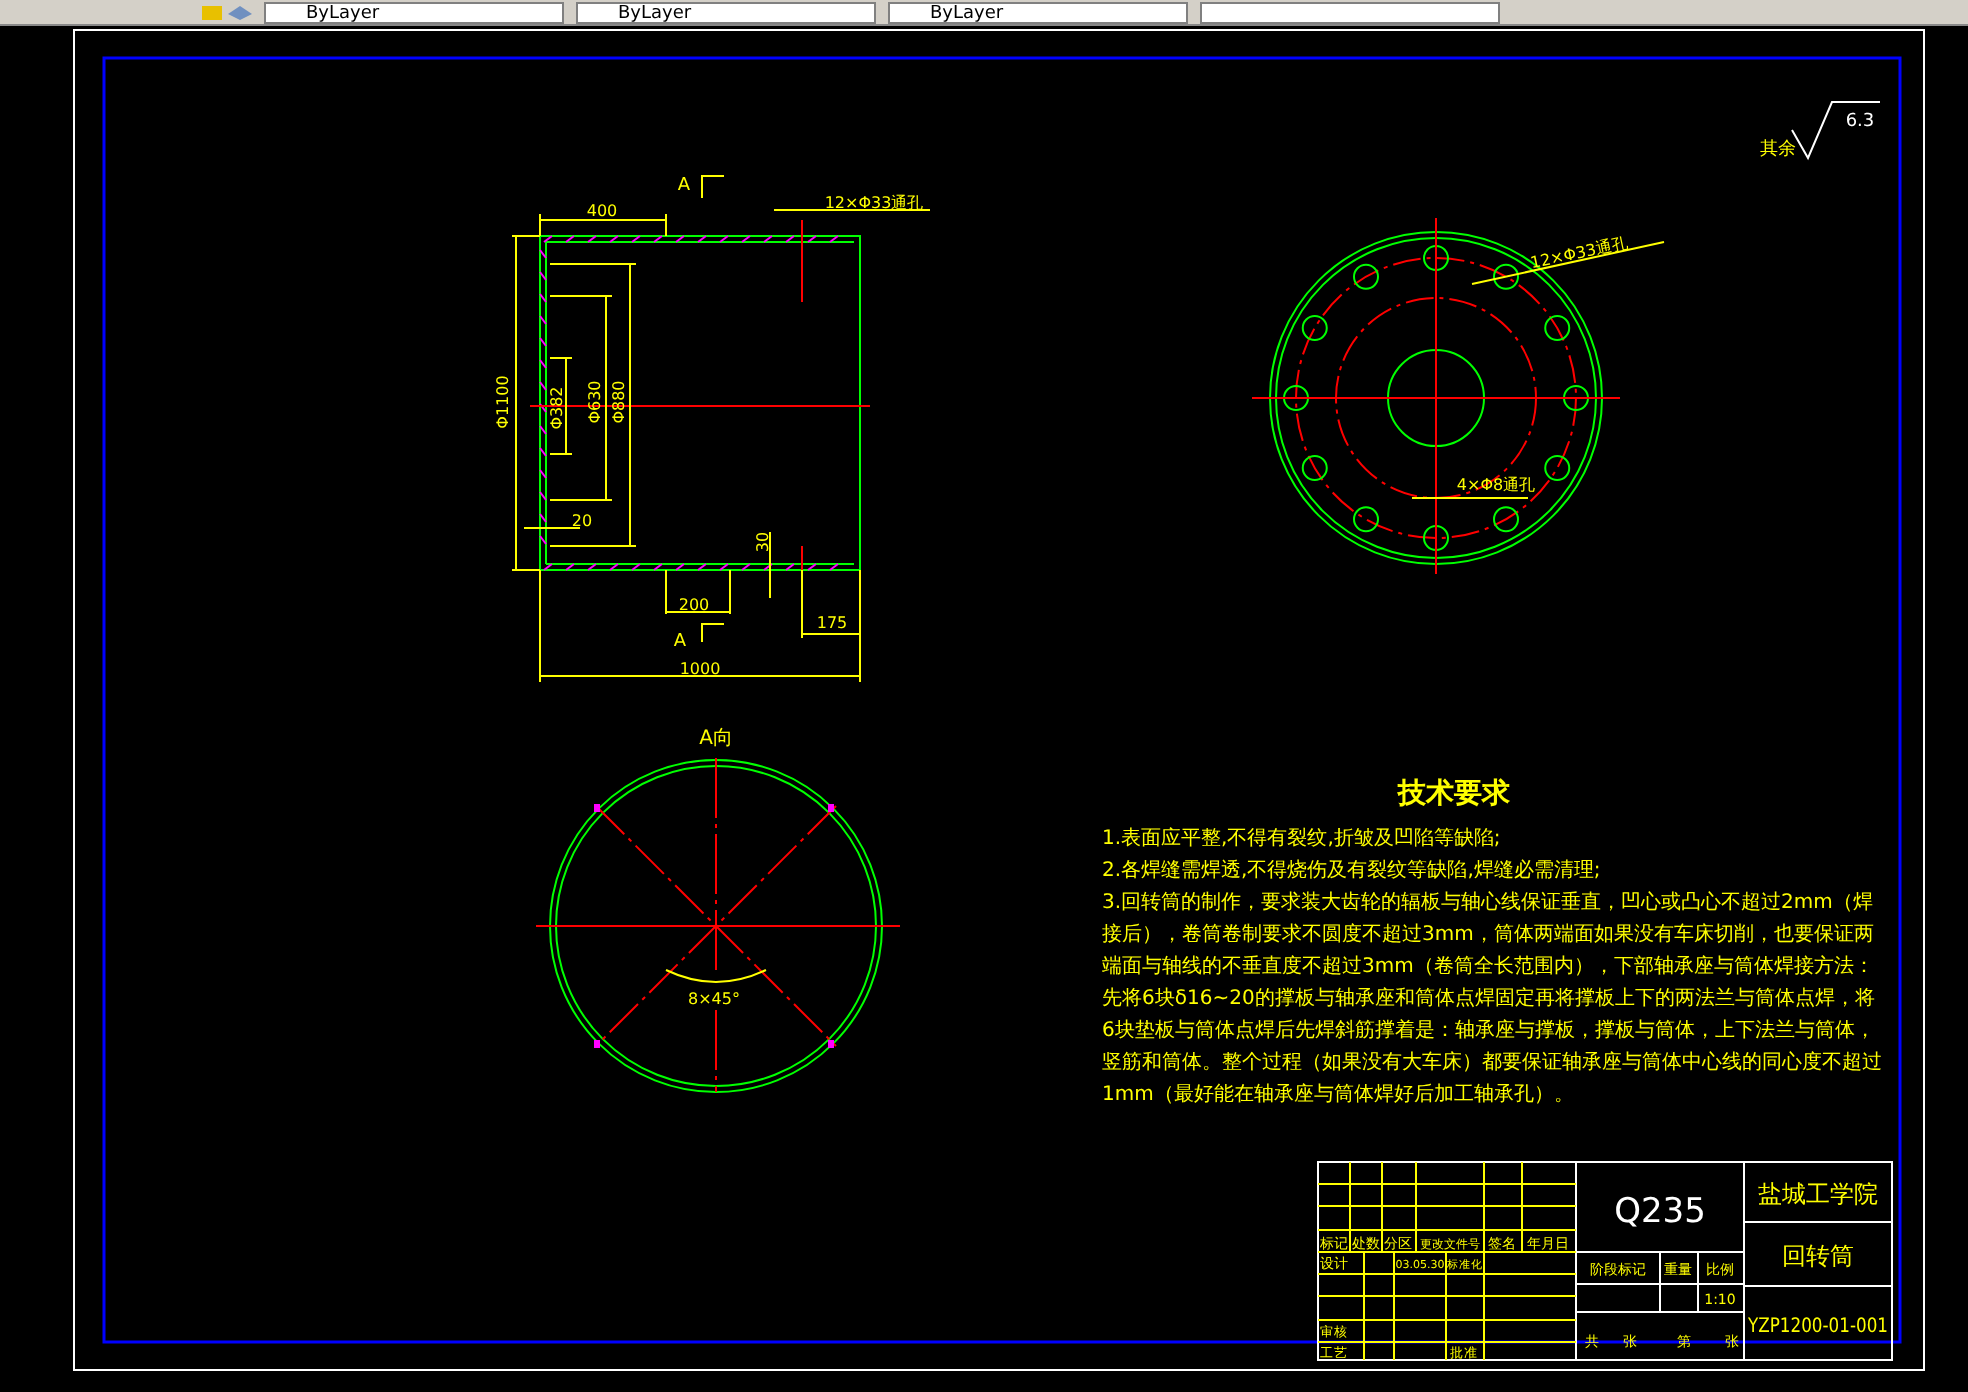 Image resolution: width=1968 pixels, height=1392 pixels. I want to click on dimension-label: 200, so click(694, 605).